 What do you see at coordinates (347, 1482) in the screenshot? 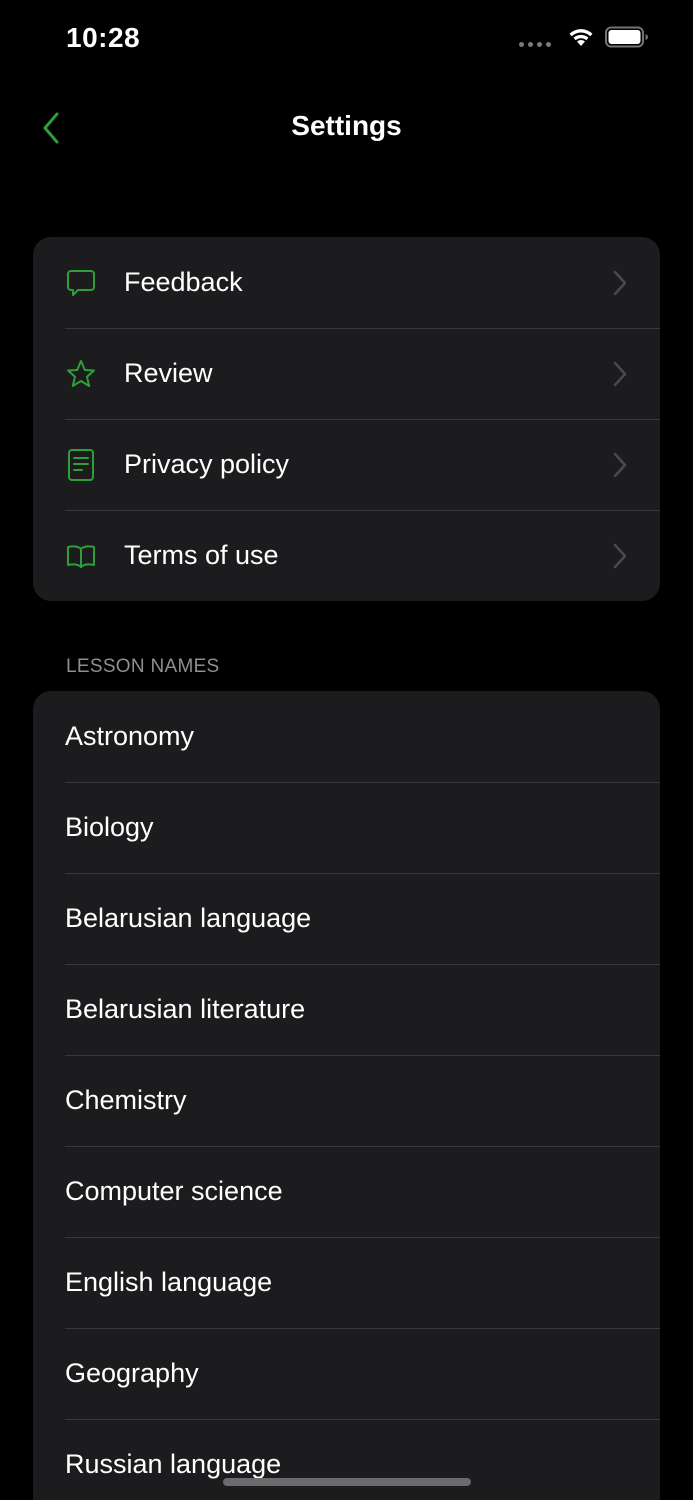
I see `home-indicator` at bounding box center [347, 1482].